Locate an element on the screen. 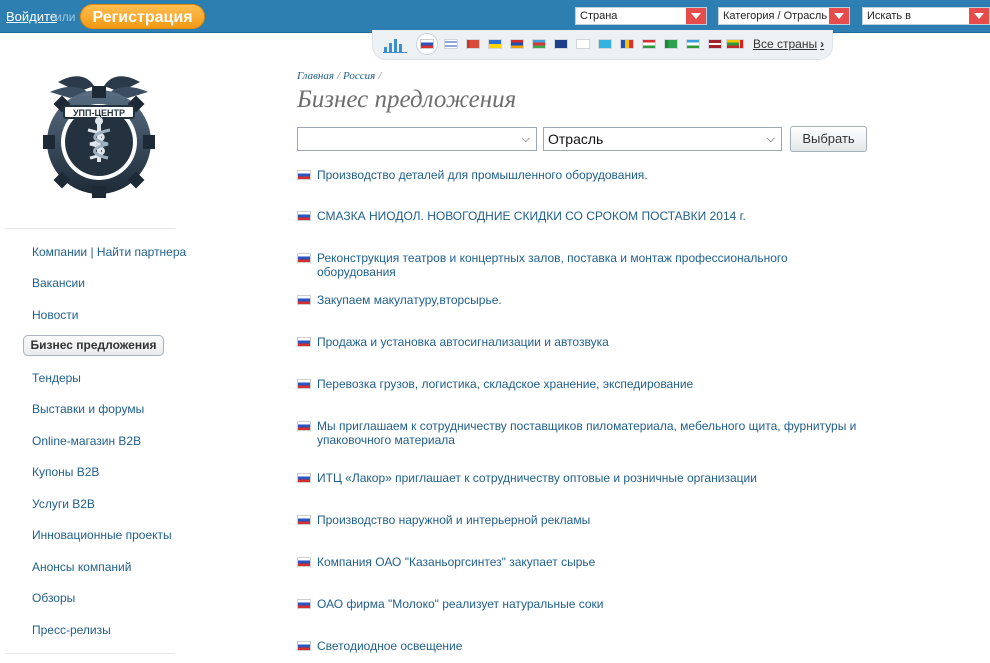 This screenshot has height=663, width=990. flag-turkmenistan-icon is located at coordinates (671, 44).